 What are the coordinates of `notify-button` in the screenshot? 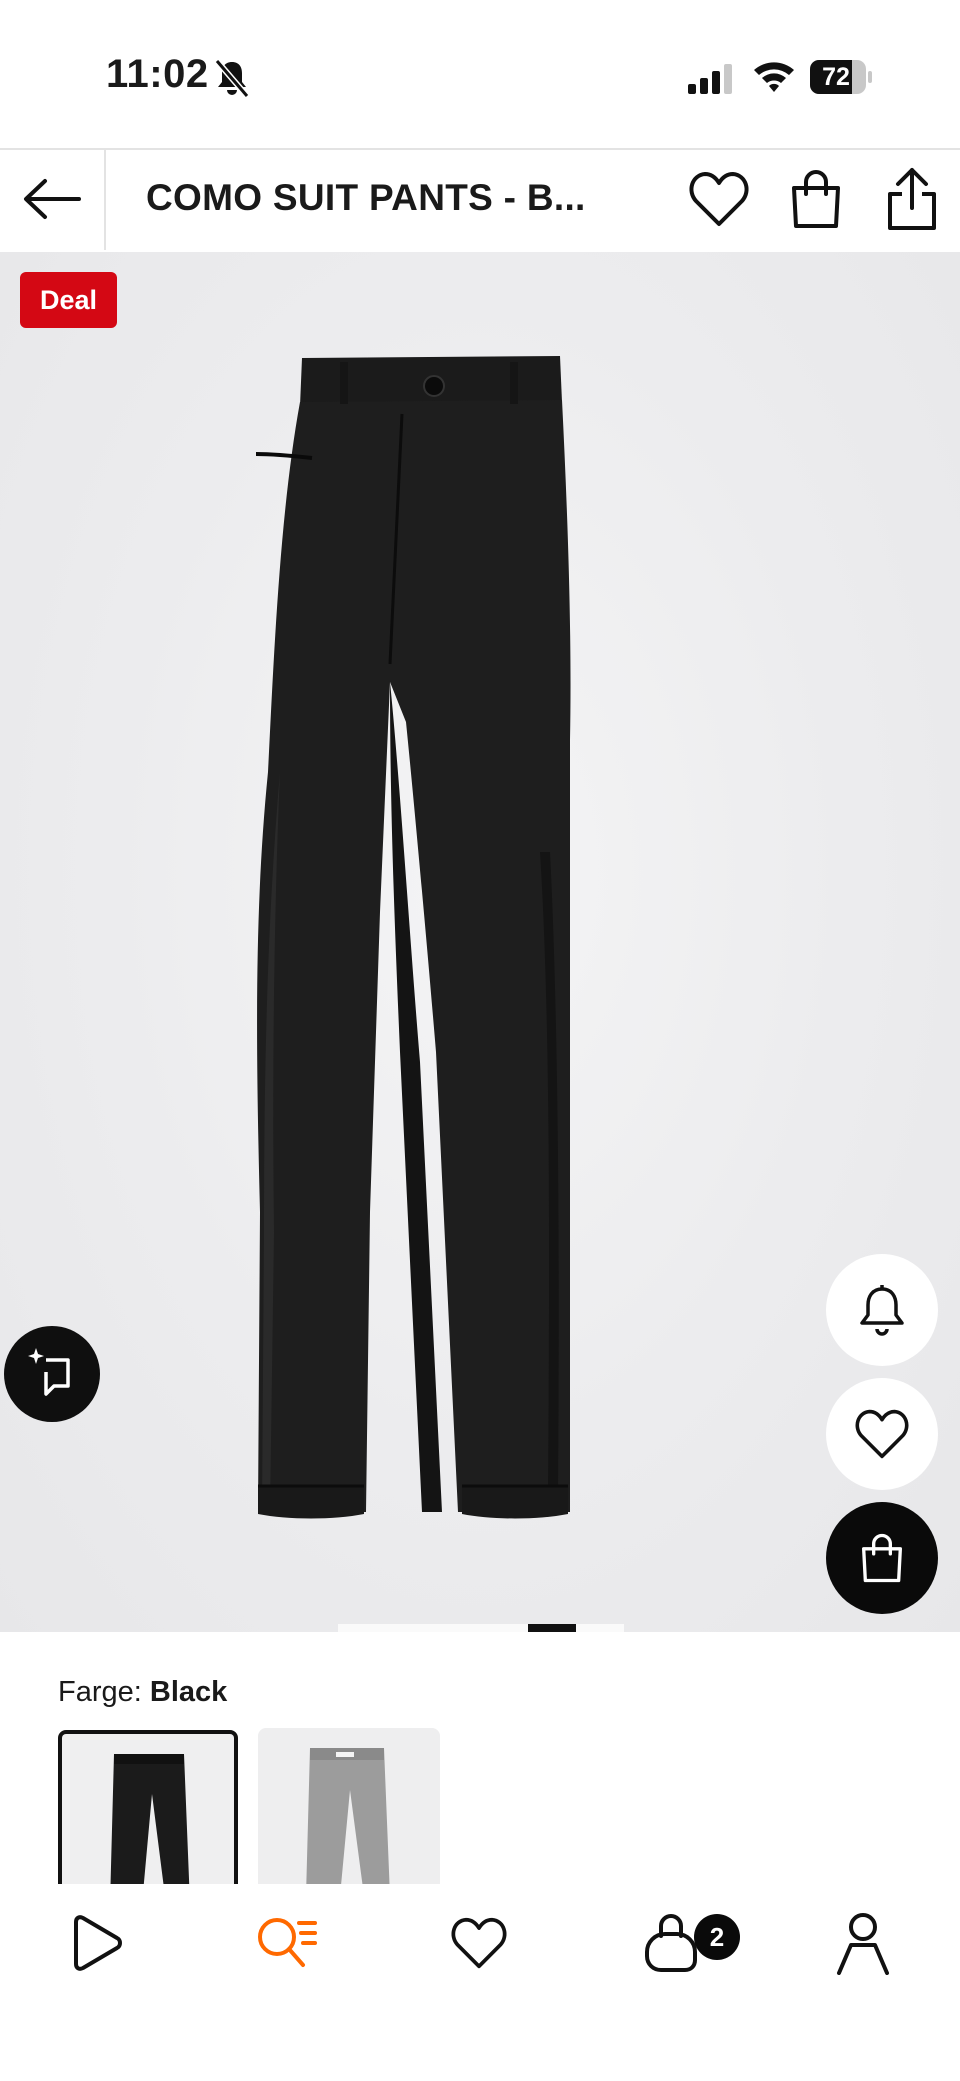 It's located at (882, 1310).